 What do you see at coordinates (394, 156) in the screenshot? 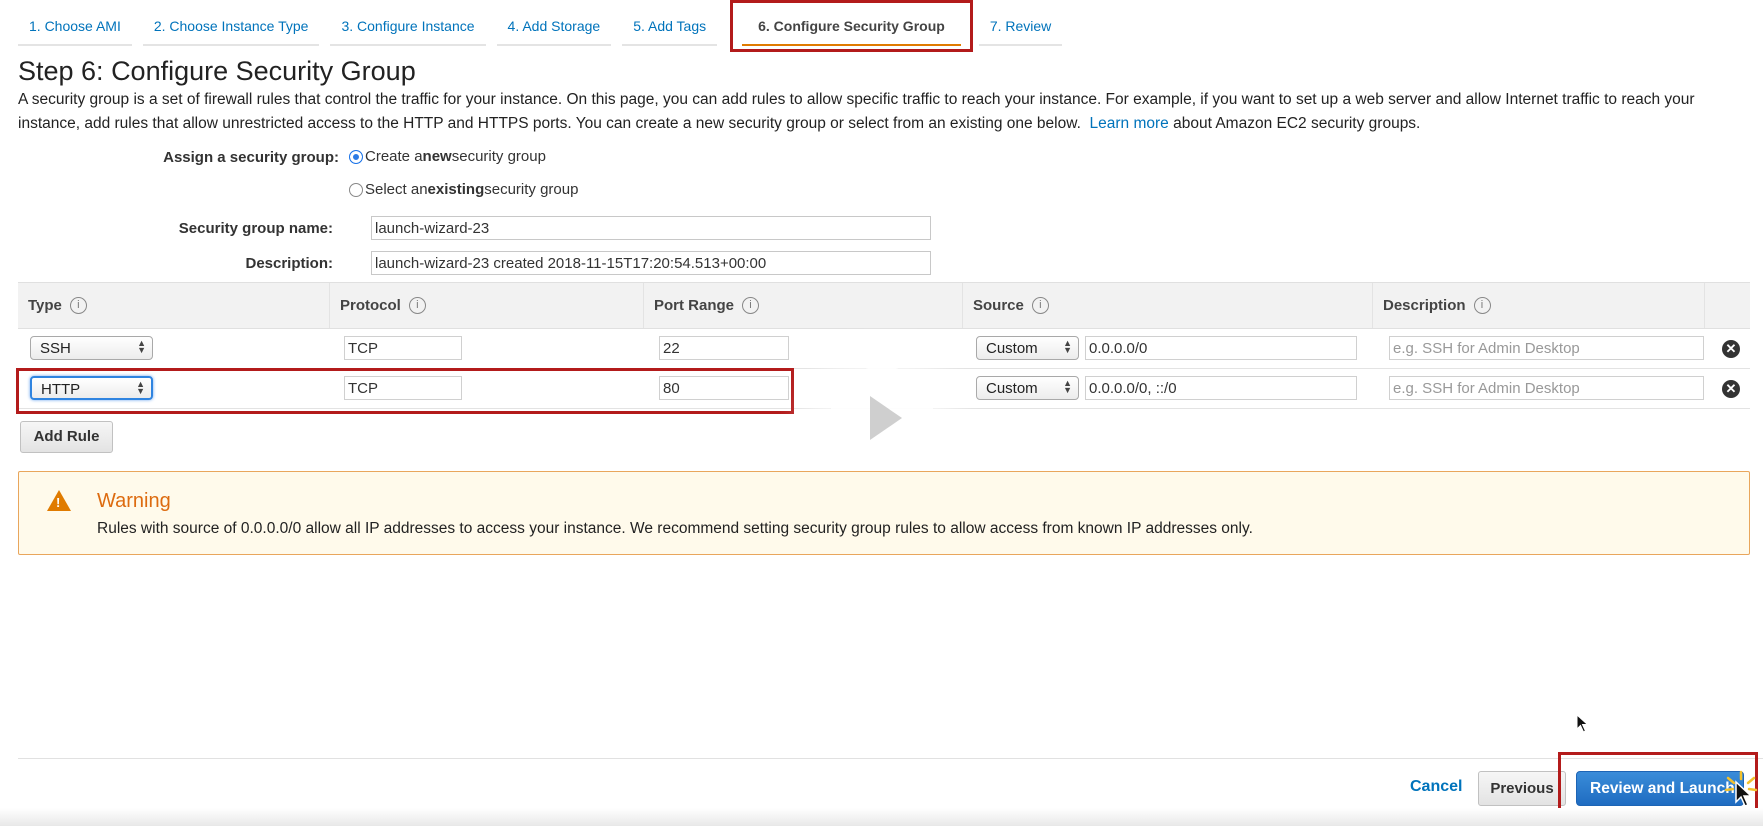
I see `radio-label-pre: Create a` at bounding box center [394, 156].